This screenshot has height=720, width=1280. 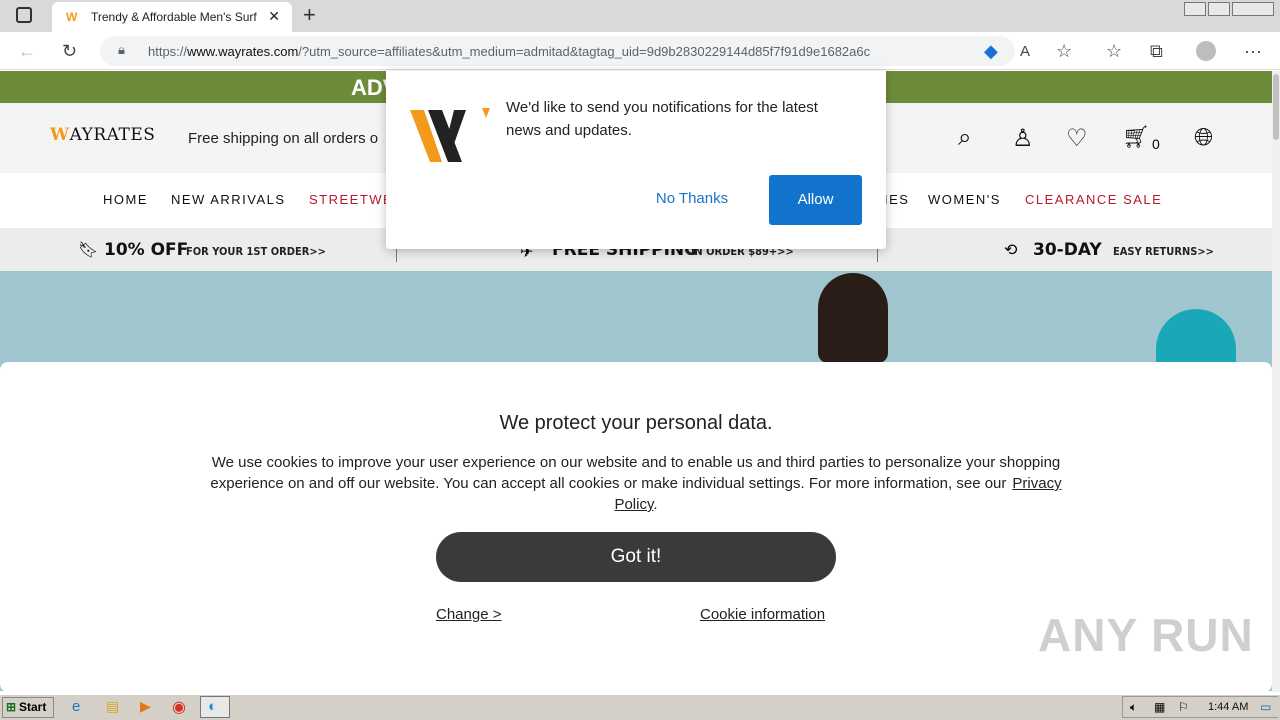 What do you see at coordinates (1114, 51) in the screenshot?
I see `favorites-icon: ☆` at bounding box center [1114, 51].